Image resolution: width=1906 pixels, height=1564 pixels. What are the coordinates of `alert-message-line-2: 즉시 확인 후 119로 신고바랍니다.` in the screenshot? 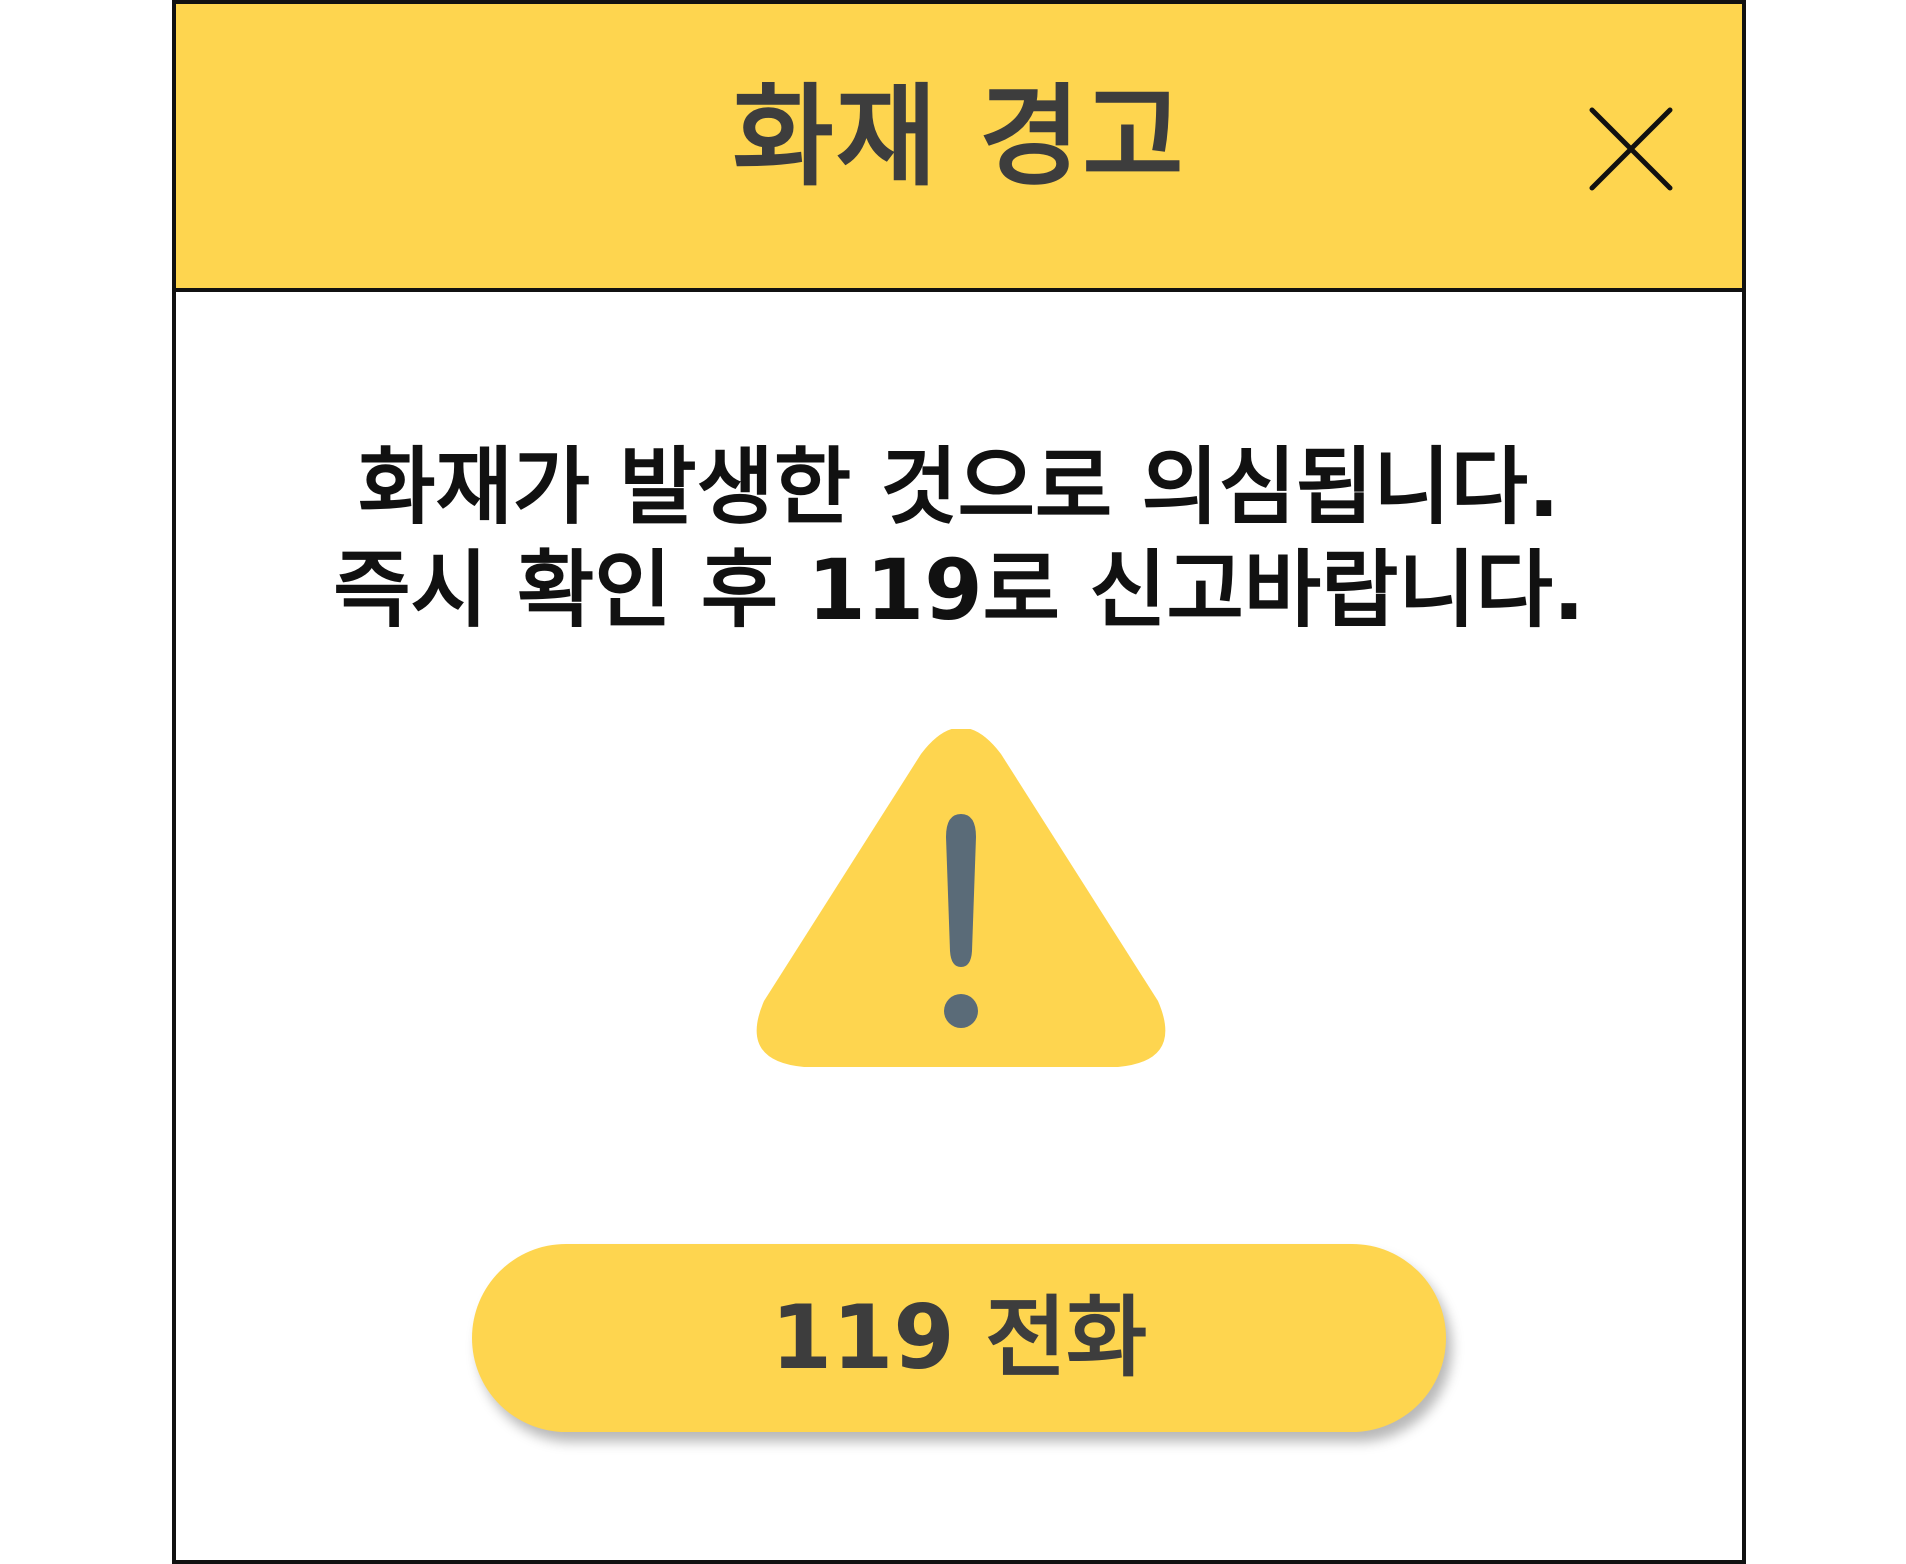 It's located at (959, 590).